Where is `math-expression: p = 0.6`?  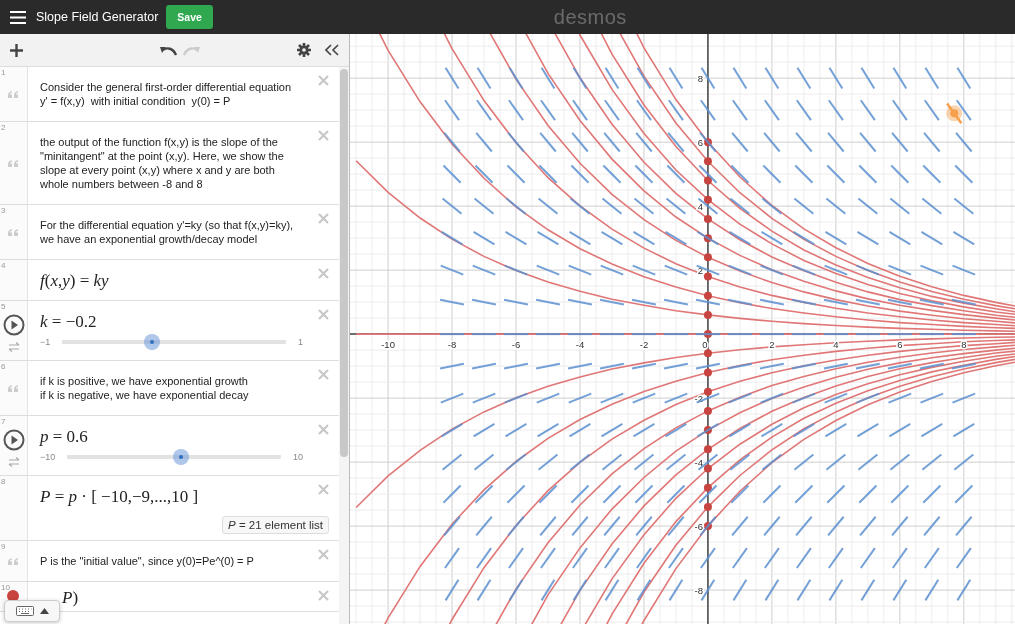
math-expression: p = 0.6 is located at coordinates (64, 432).